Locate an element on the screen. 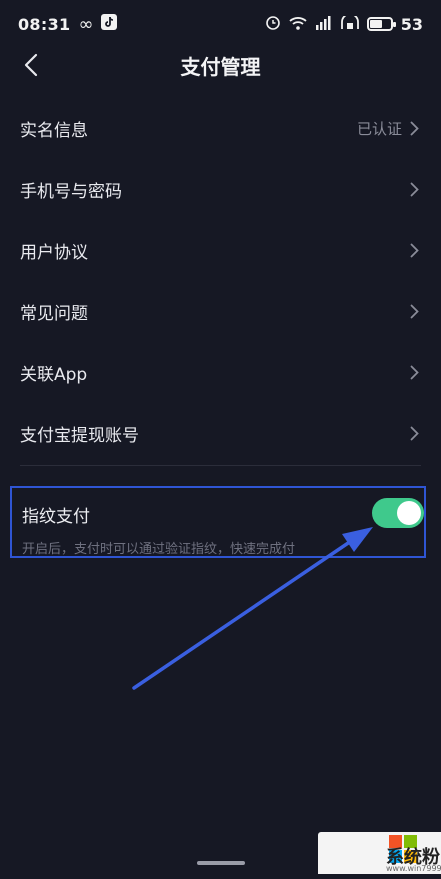 This screenshot has width=441, height=879. menu-item-user-agreement: 用户协议 is located at coordinates (220, 250).